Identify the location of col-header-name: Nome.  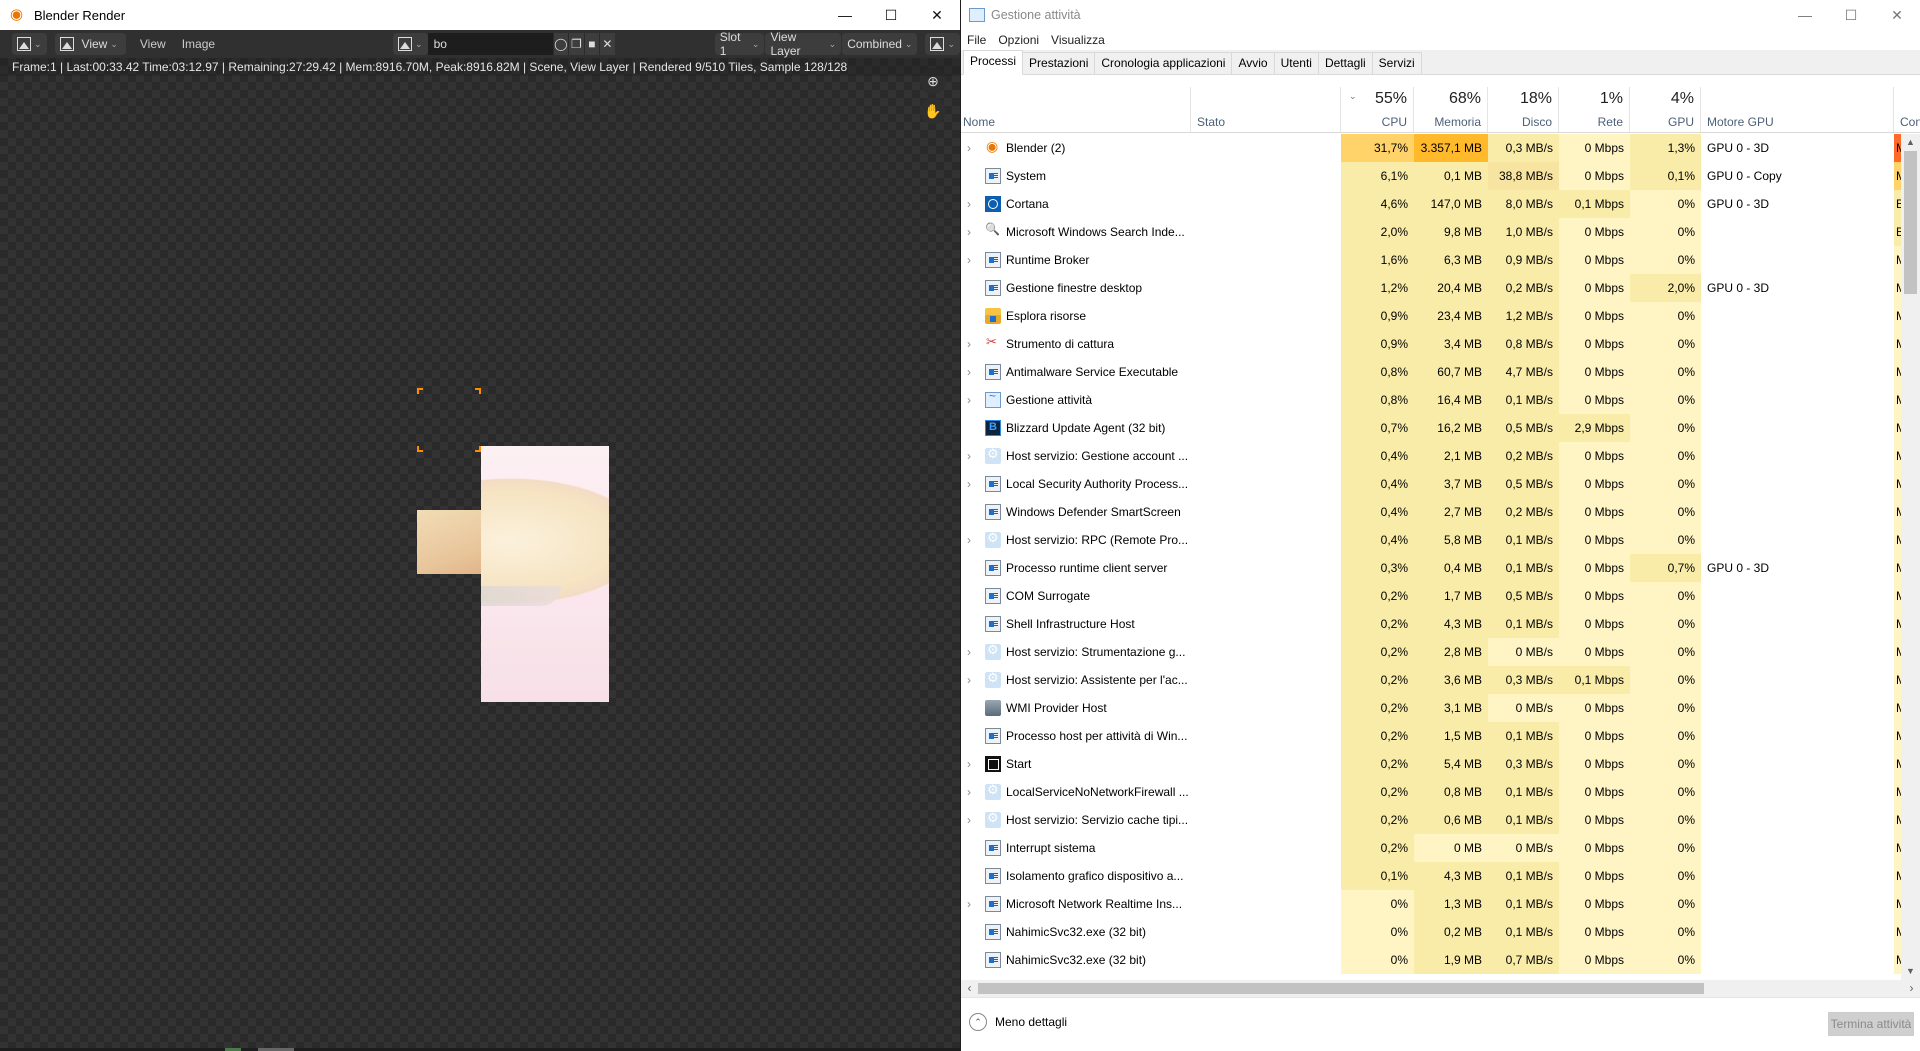
(1076, 109).